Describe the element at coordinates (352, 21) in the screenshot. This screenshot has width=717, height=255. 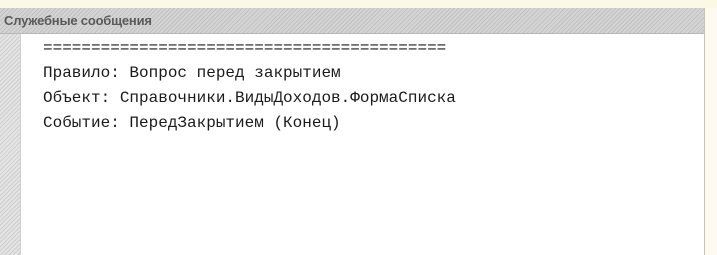
I see `panel-titlebar: Служебные сообщения` at that location.